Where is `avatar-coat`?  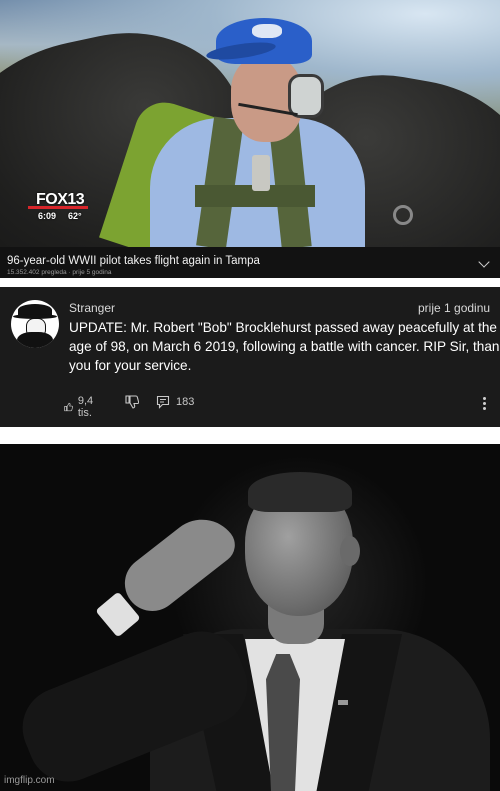 avatar-coat is located at coordinates (35, 340).